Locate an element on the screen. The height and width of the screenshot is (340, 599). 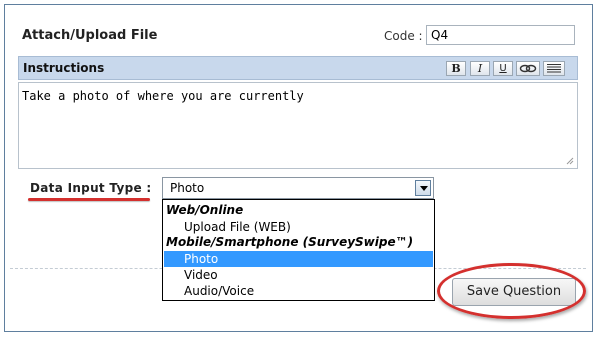
link-button is located at coordinates (528, 68).